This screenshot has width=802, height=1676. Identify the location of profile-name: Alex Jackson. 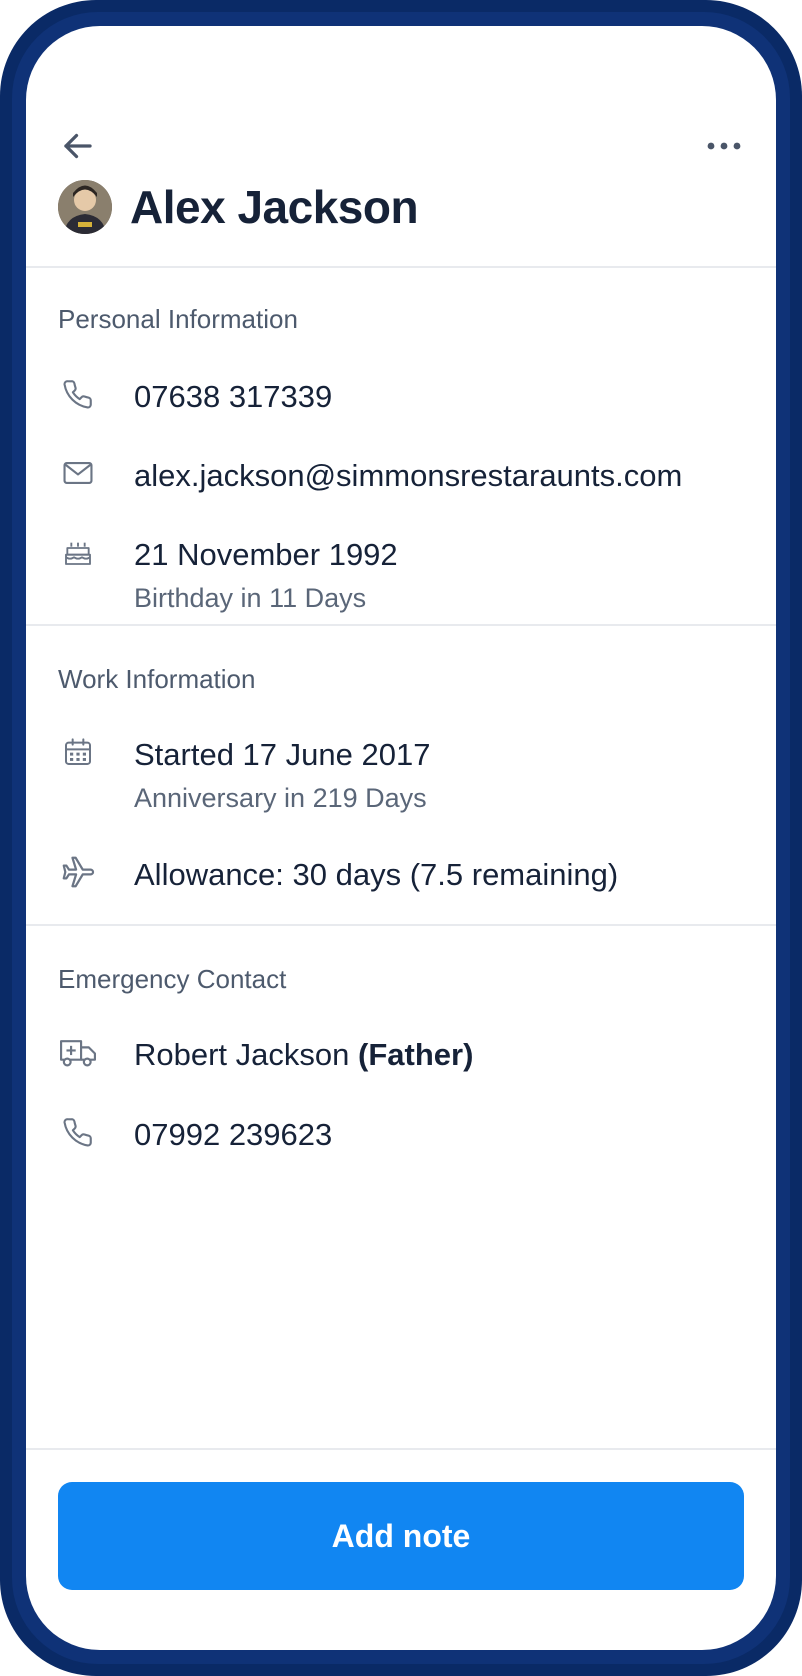
(274, 207).